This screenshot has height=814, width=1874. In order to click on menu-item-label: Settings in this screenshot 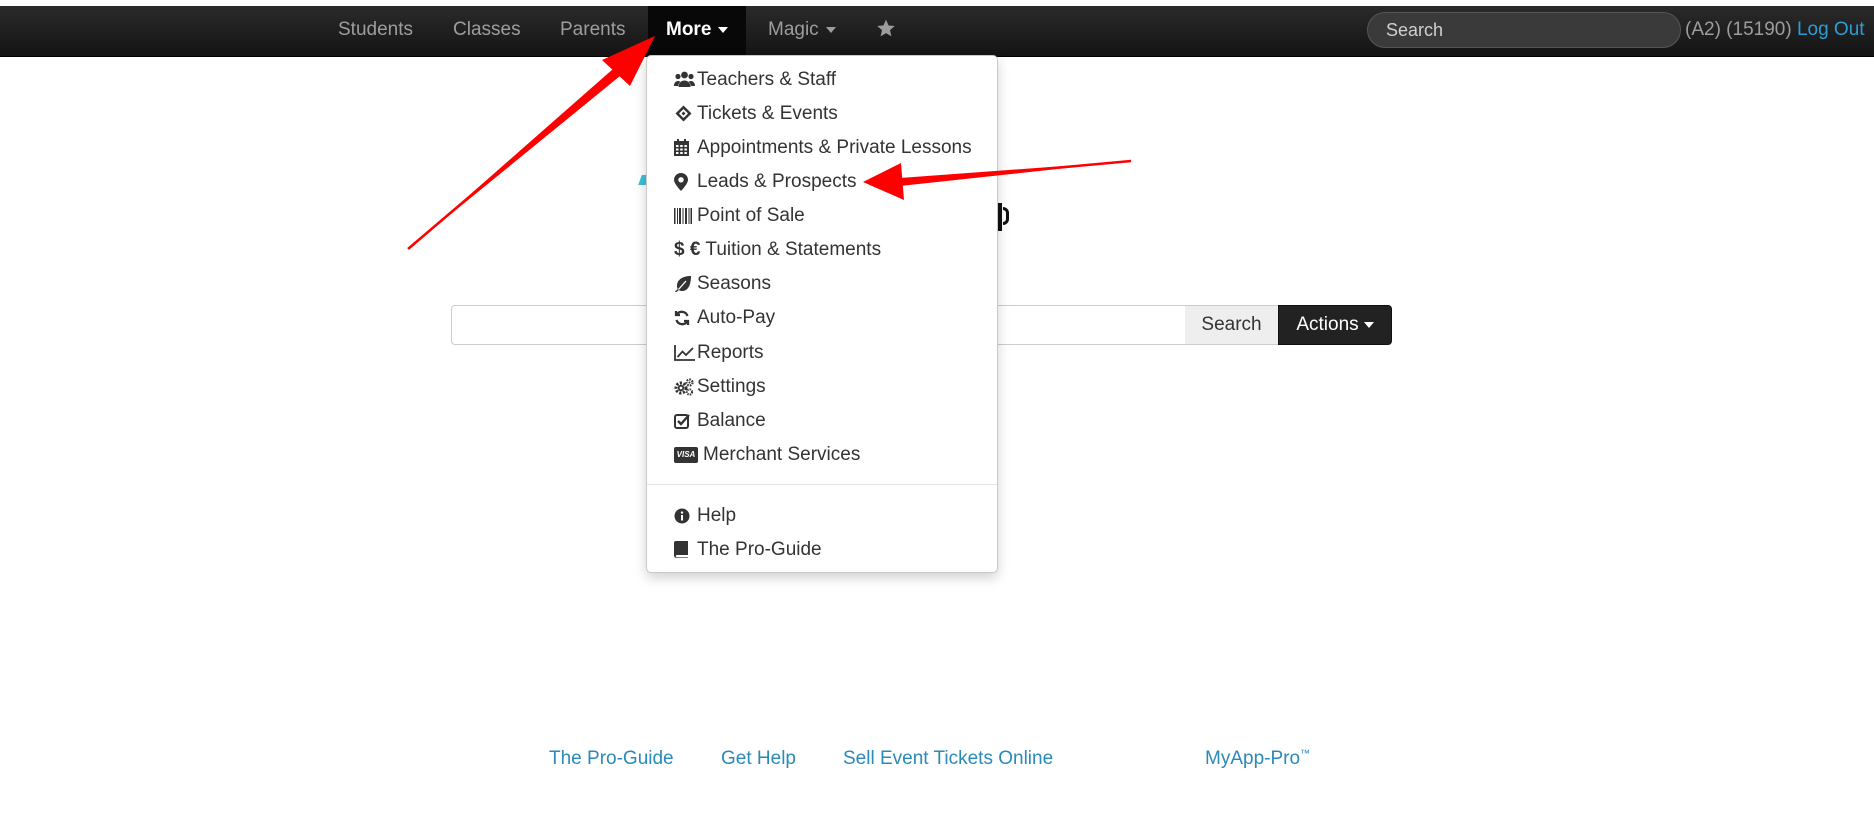, I will do `click(731, 387)`.